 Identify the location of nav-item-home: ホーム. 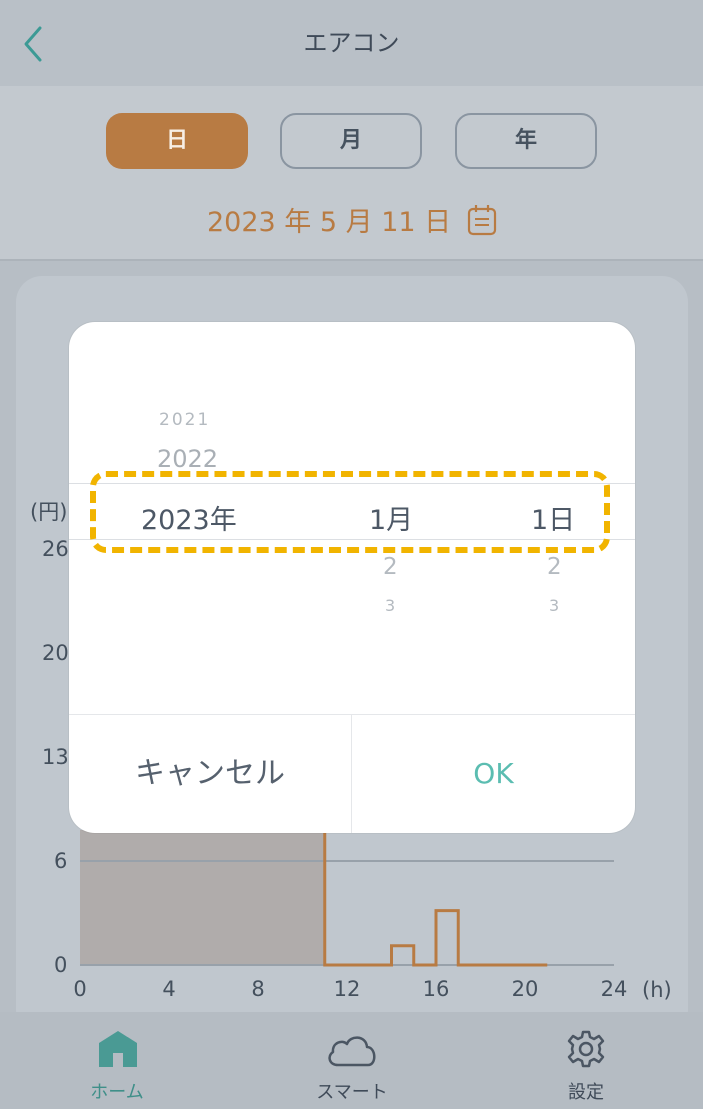
(117, 1060).